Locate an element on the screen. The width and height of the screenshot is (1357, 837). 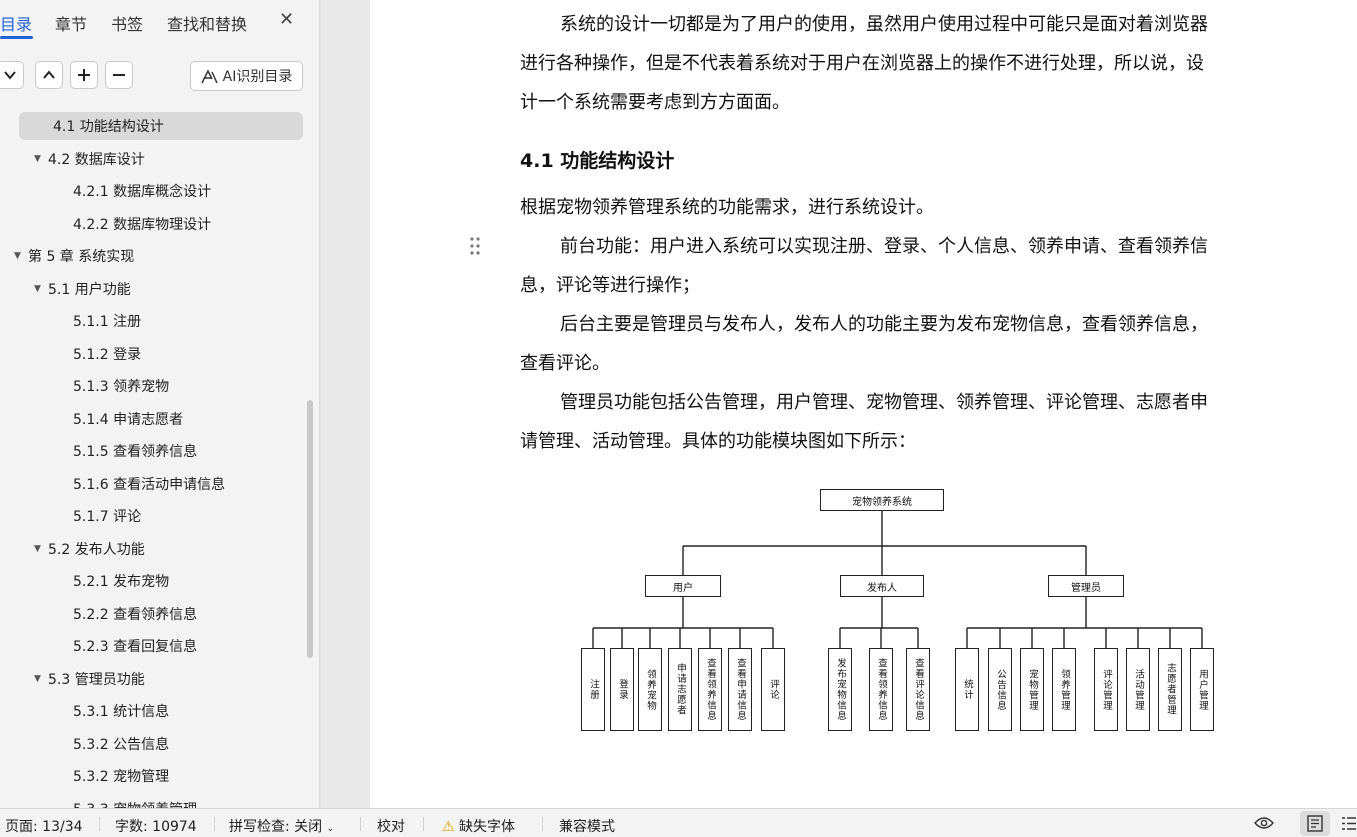
toc-item-label: 第 5 章 系统实现 is located at coordinates (81, 257).